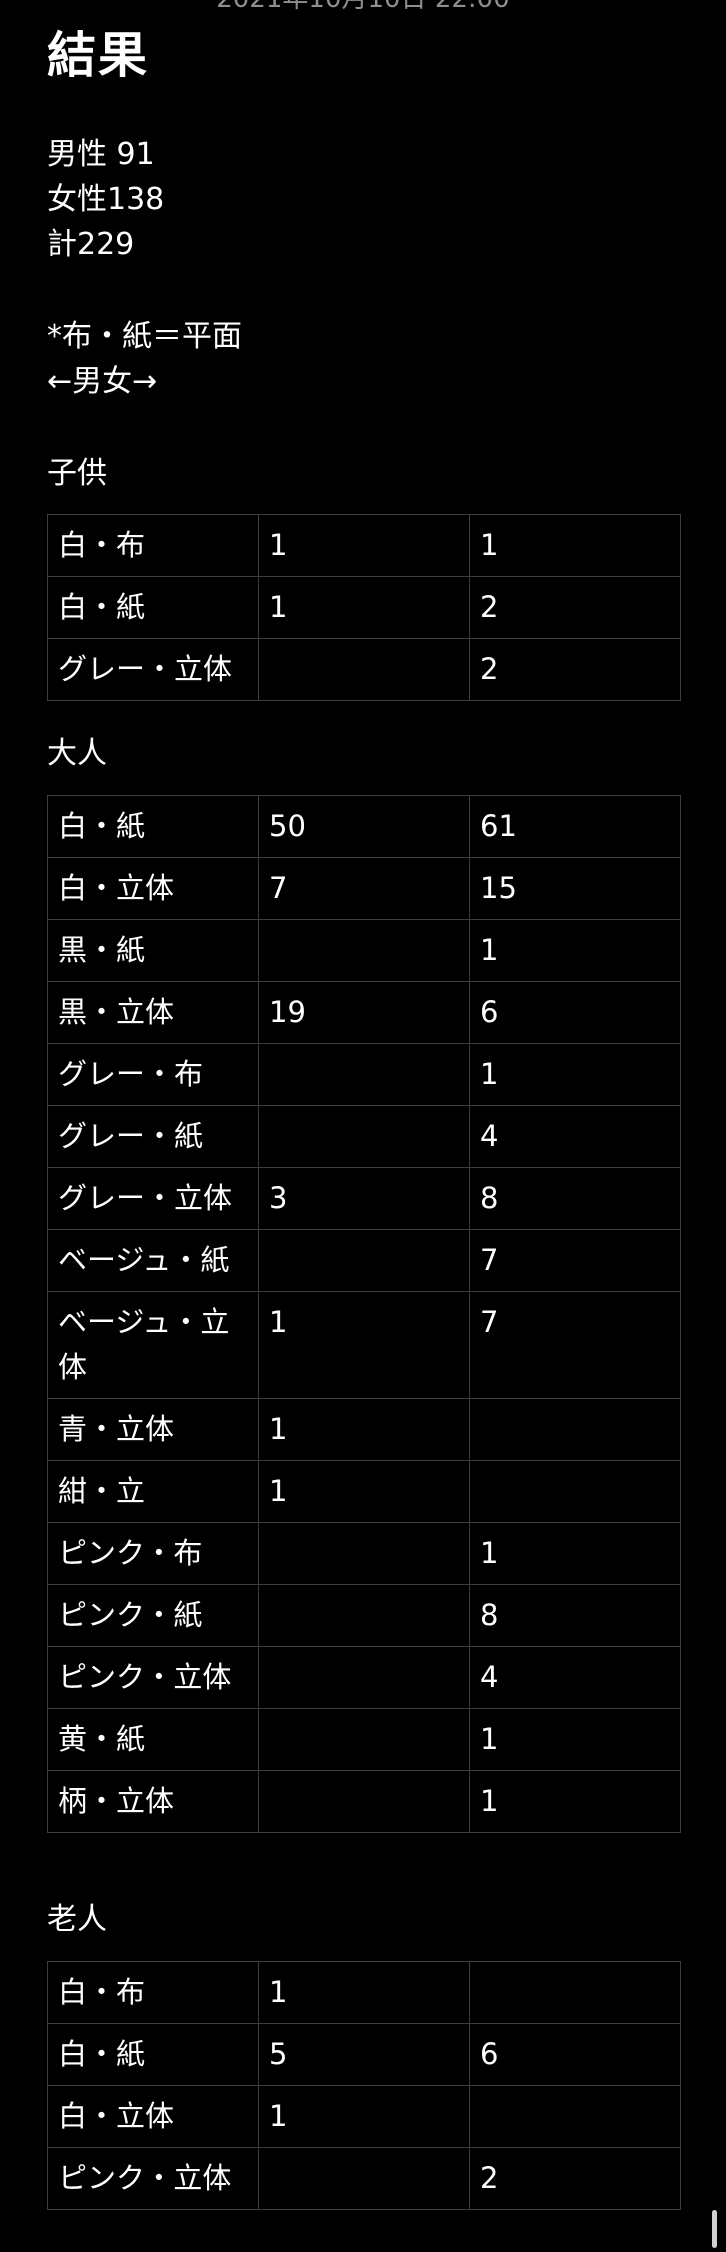 This screenshot has width=726, height=2252. I want to click on section-heading-adult: 大人, so click(77, 753).